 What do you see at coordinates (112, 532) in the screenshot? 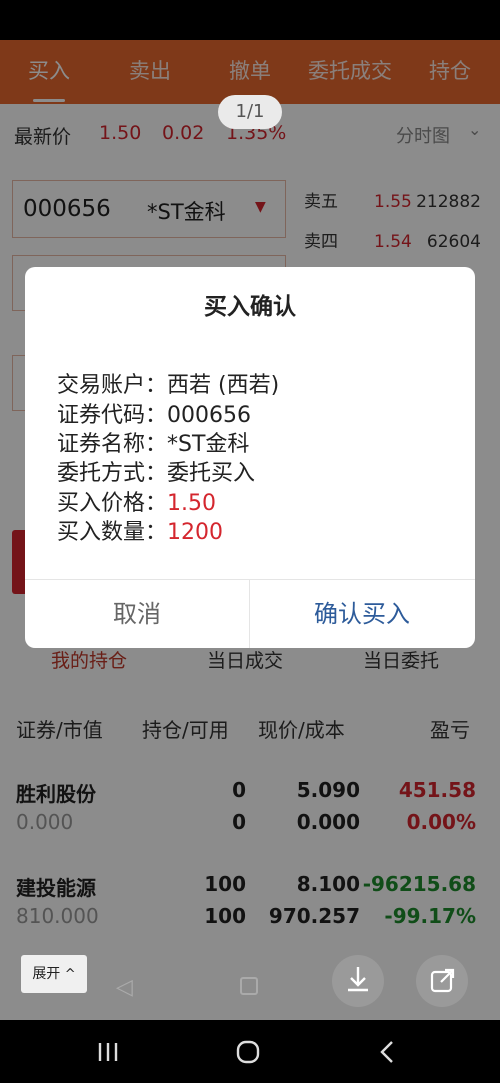
I see `dialog-row-label: 买入数量：` at bounding box center [112, 532].